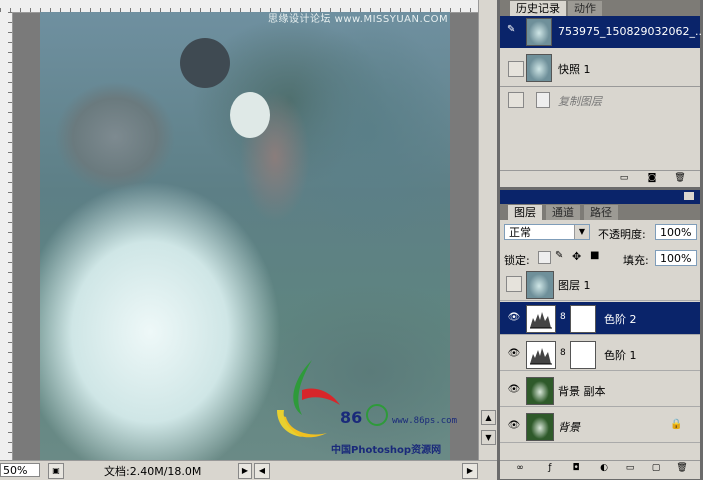 The image size is (703, 480). I want to click on lock-paint-icon: ✎, so click(559, 255).